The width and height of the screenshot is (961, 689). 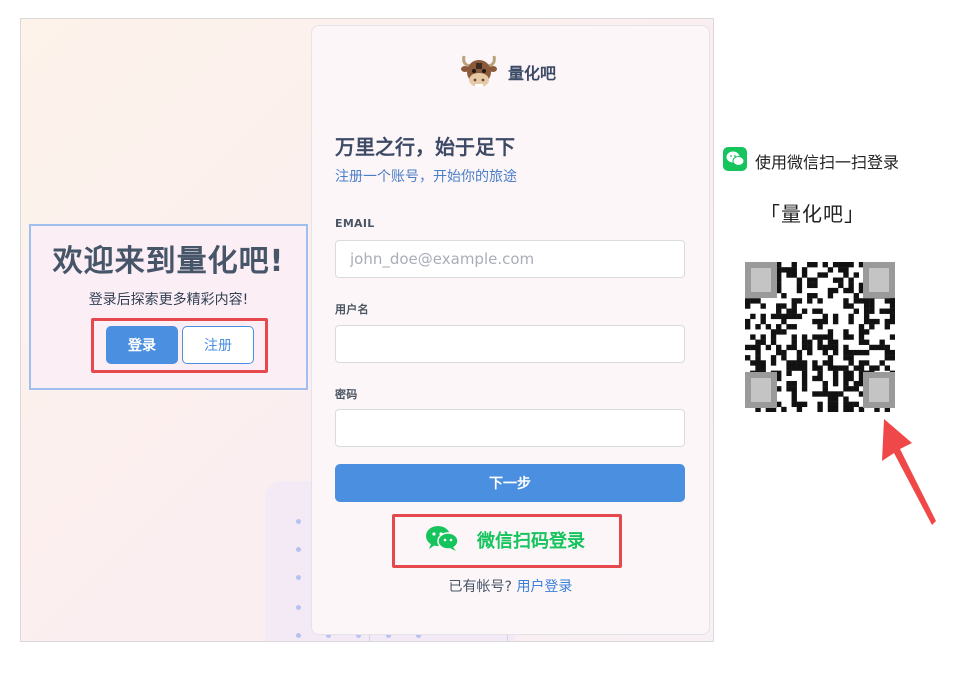 I want to click on welcome-subtitle: 登录后探索更多精彩内容!, so click(x=168, y=300).